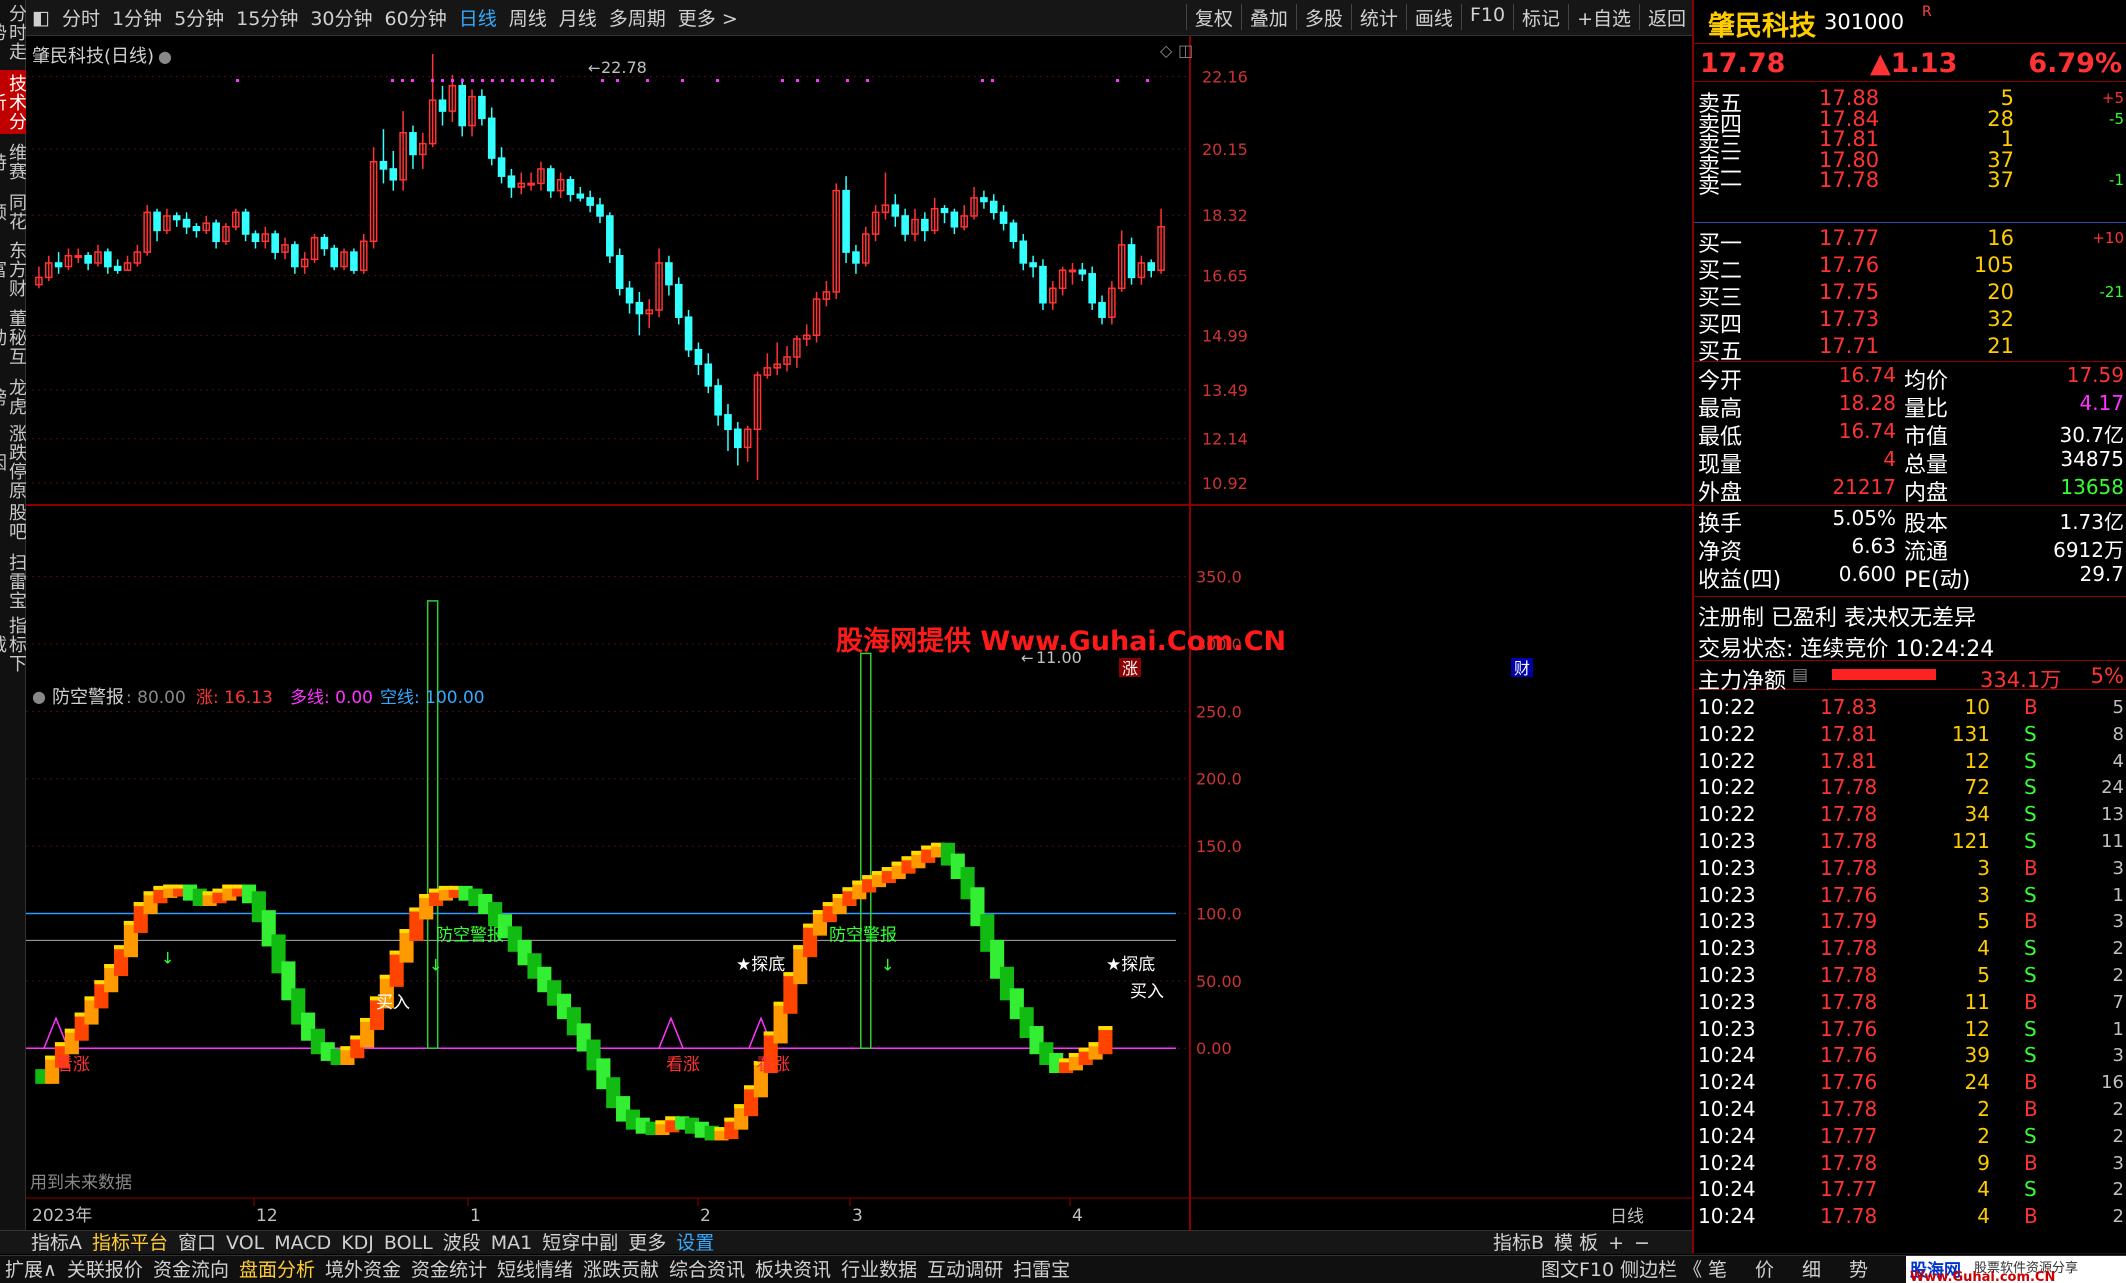 The image size is (2126, 1283). I want to click on toolbar-action: 复权, so click(1214, 17).